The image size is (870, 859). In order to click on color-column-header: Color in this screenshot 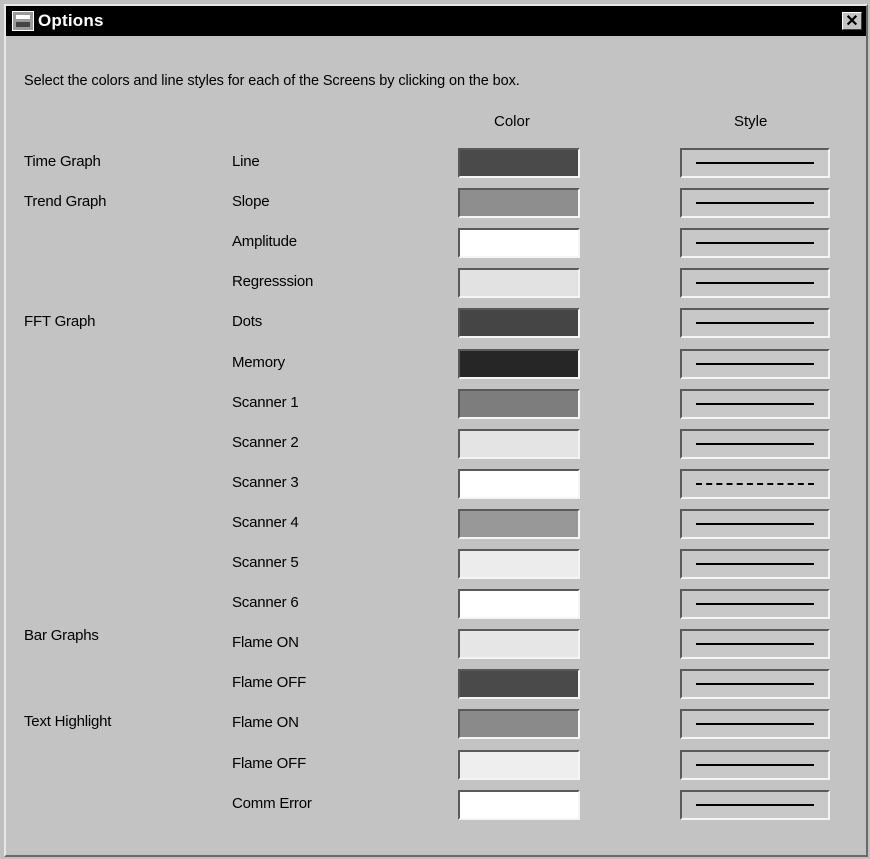, I will do `click(512, 121)`.